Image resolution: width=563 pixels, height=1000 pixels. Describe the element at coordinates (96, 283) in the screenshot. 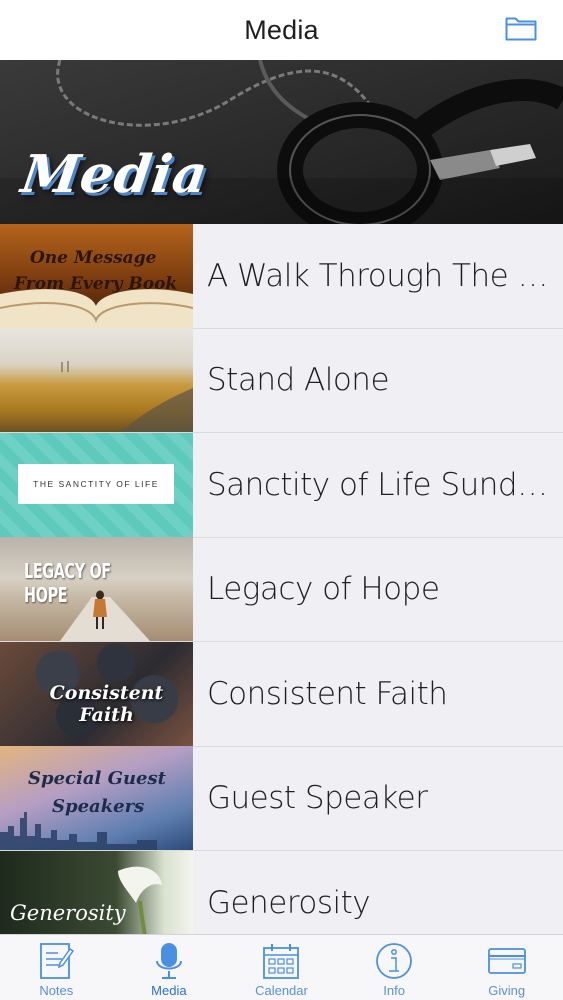

I see `thumbnail-caption: From Every Book` at that location.